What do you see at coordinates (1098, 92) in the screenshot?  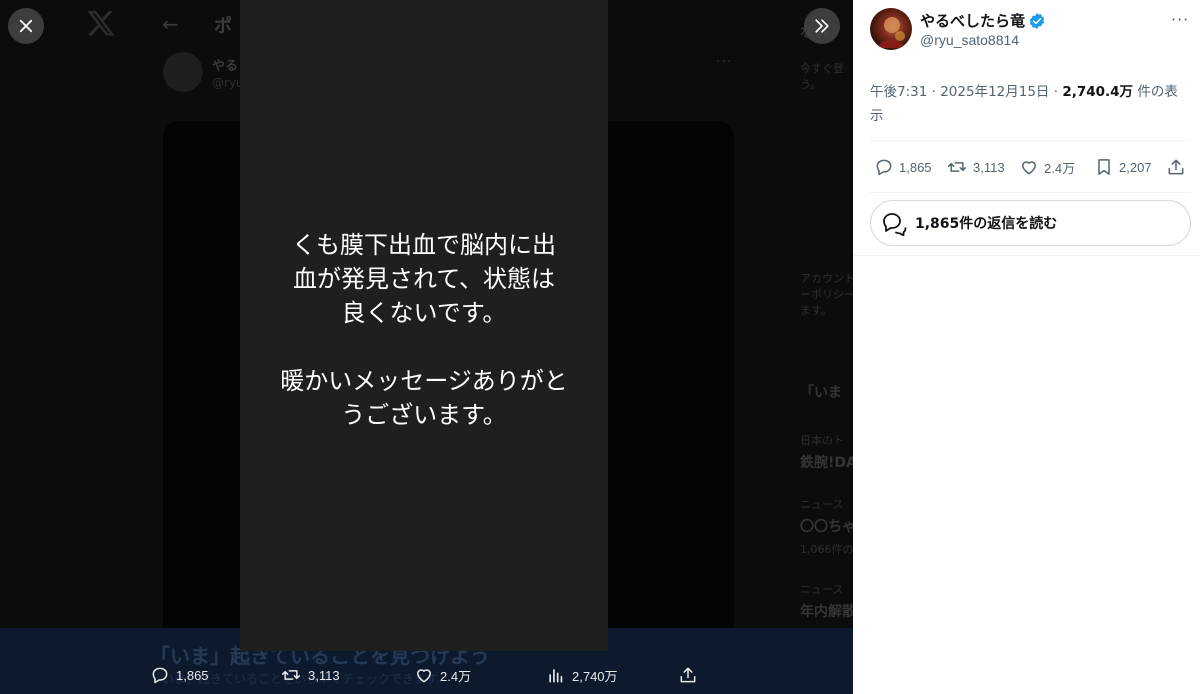 I see `views-count: 2,740.4万` at bounding box center [1098, 92].